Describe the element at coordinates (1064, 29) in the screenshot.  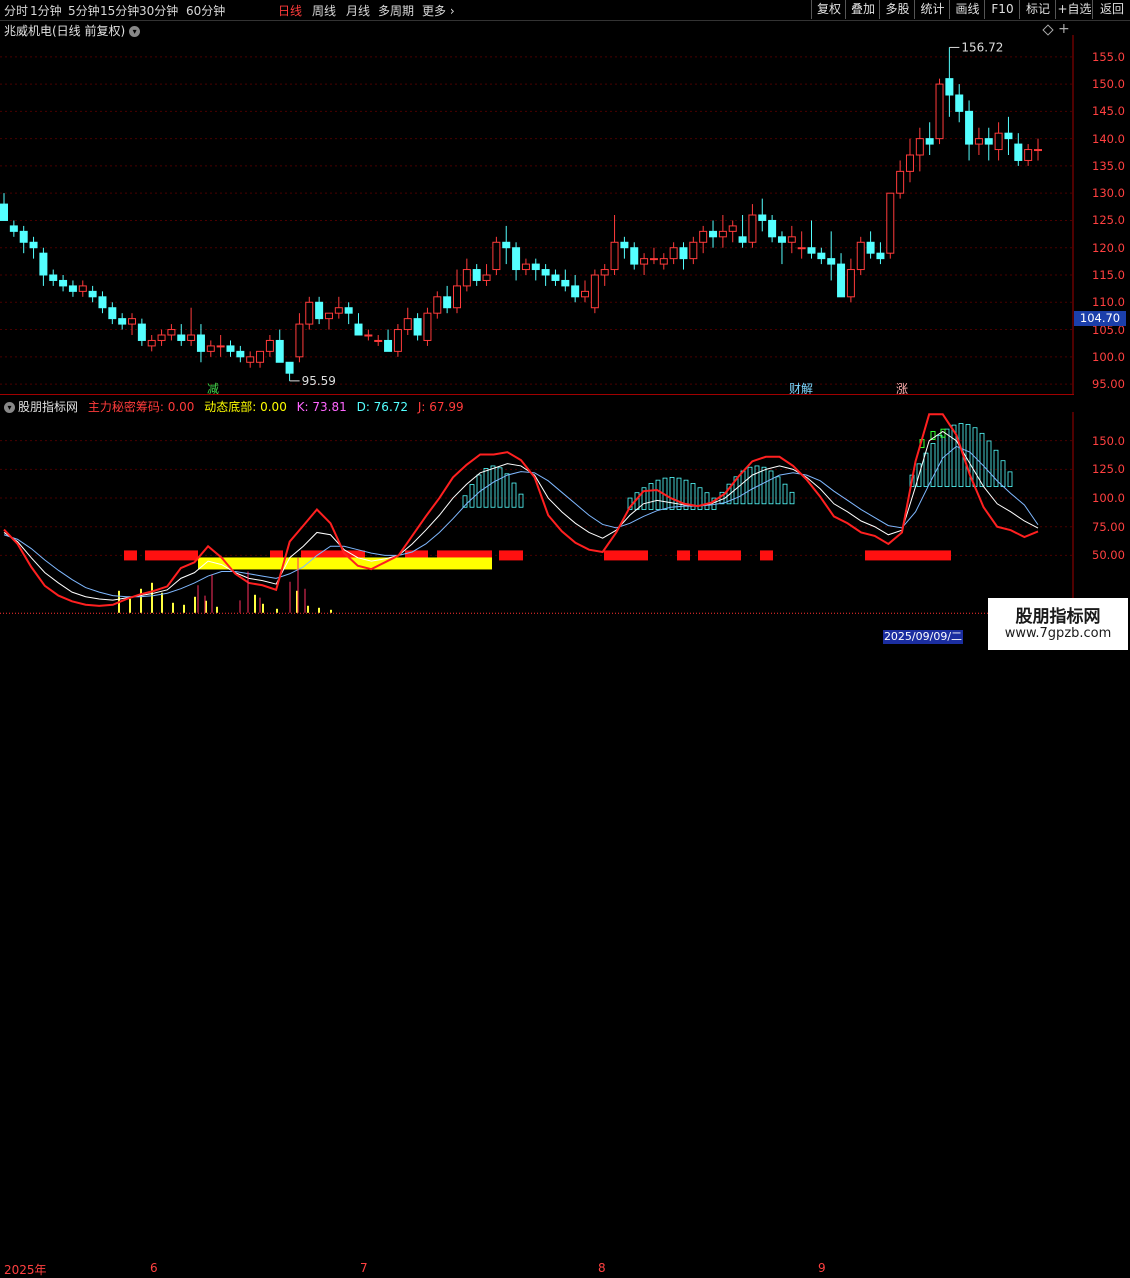
I see `plus-icon: +` at that location.